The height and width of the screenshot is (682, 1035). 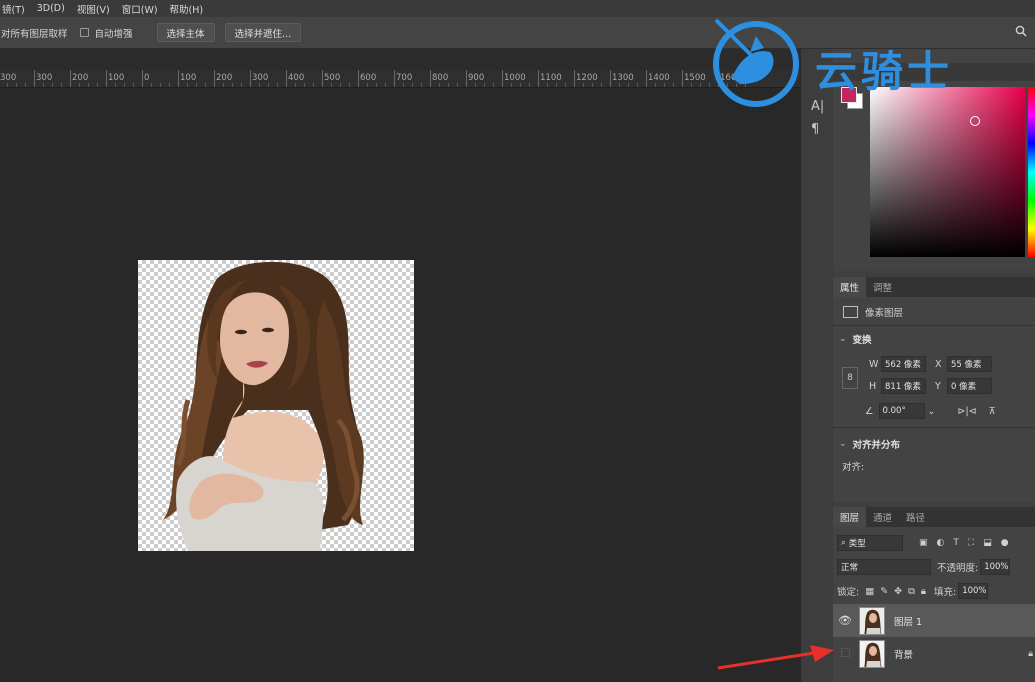 What do you see at coordinates (850, 287) in the screenshot?
I see `tab-properties: 属性` at bounding box center [850, 287].